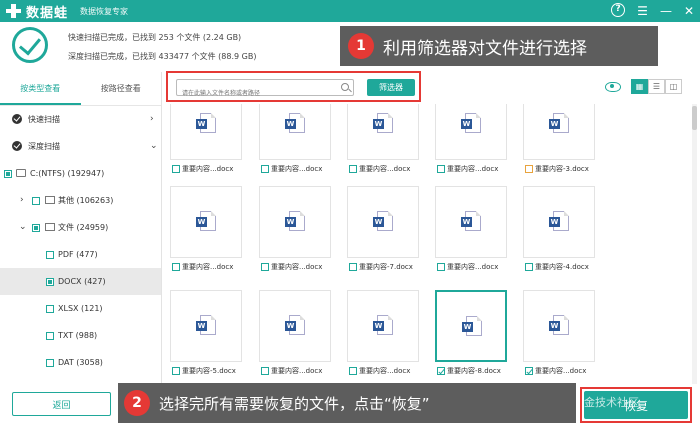 This screenshot has height=427, width=700. Describe the element at coordinates (40, 88) in the screenshot. I see `tab-by-type: 按类型查看` at that location.